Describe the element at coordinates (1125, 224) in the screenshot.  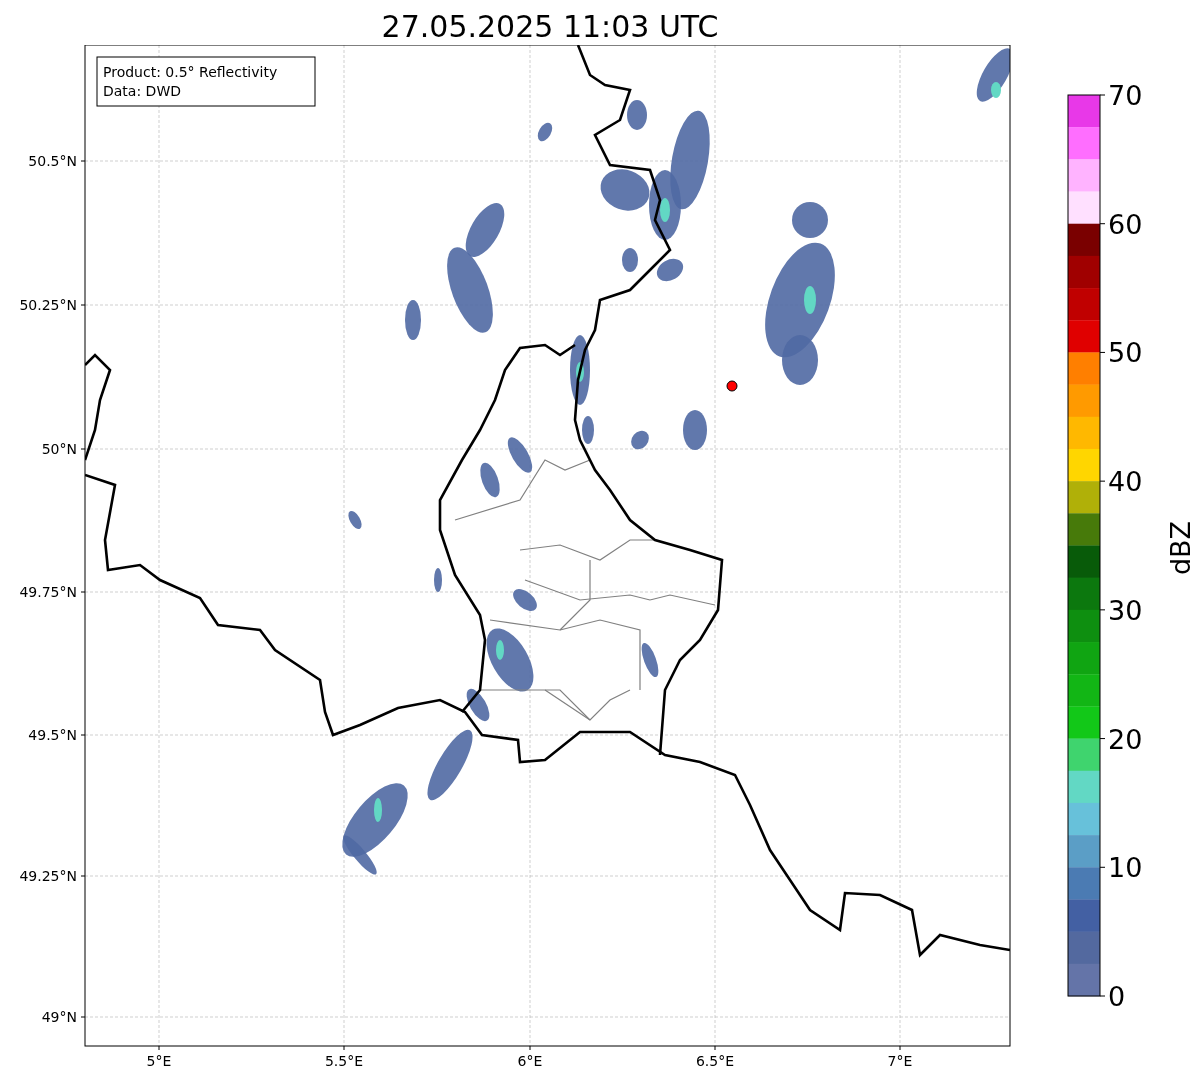
I see `colorbar-tick-label: 60` at that location.